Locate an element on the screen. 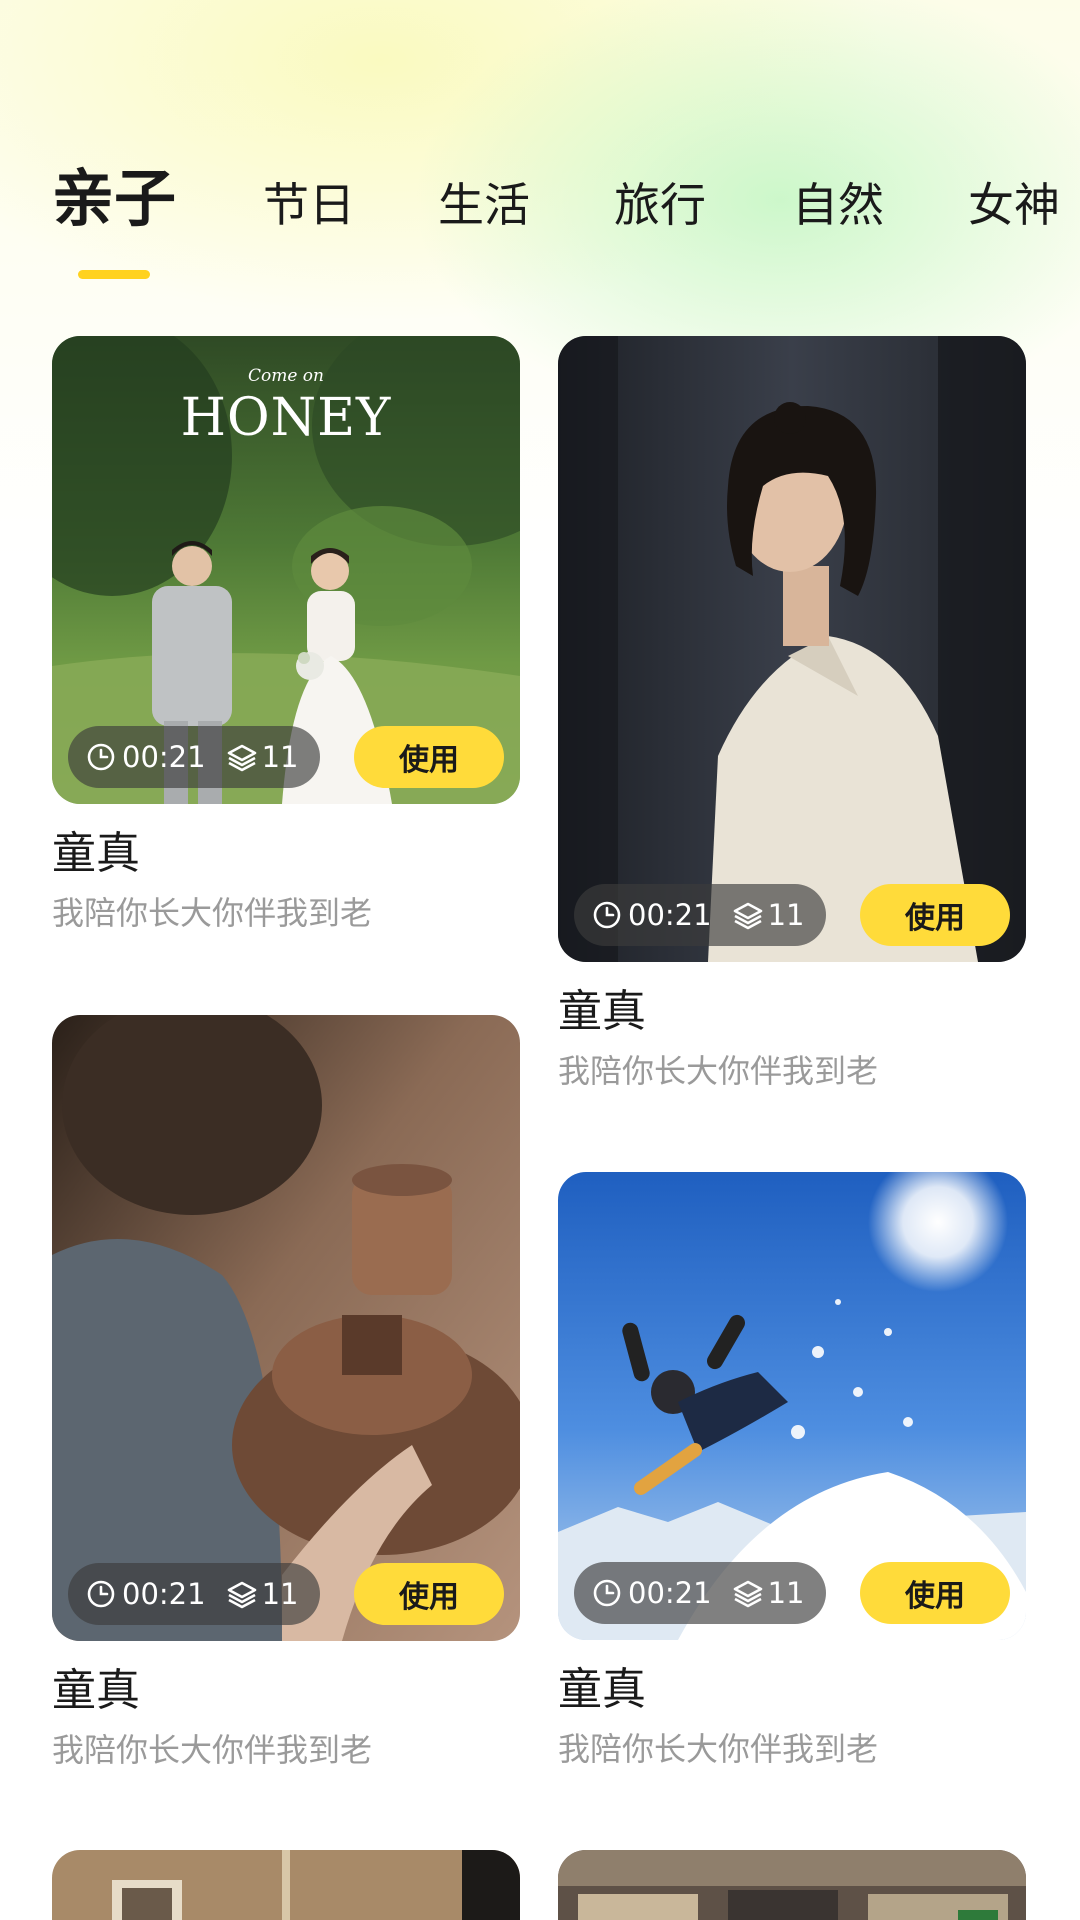 The height and width of the screenshot is (1920, 1080). template-card: 00:21 11 使用 童真 我陪你长大你伴我到老 is located at coordinates (792, 1470).